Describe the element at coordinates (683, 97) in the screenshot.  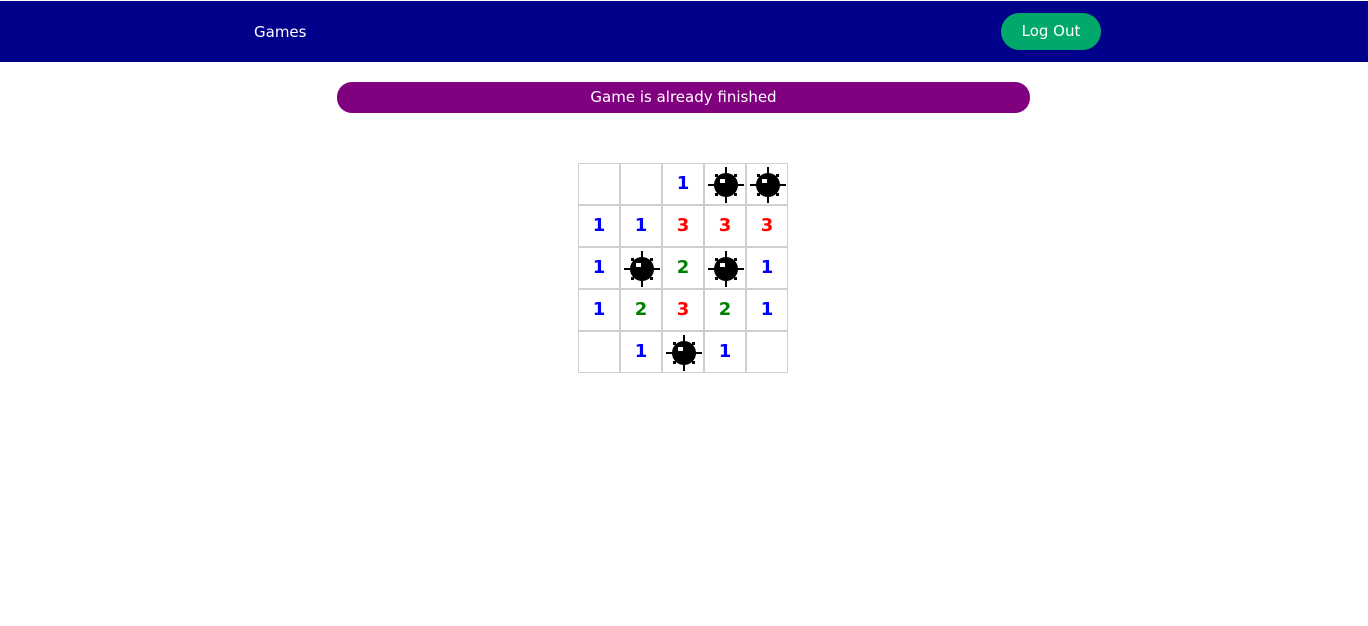
I see `game-status-banner: Game is already finished` at that location.